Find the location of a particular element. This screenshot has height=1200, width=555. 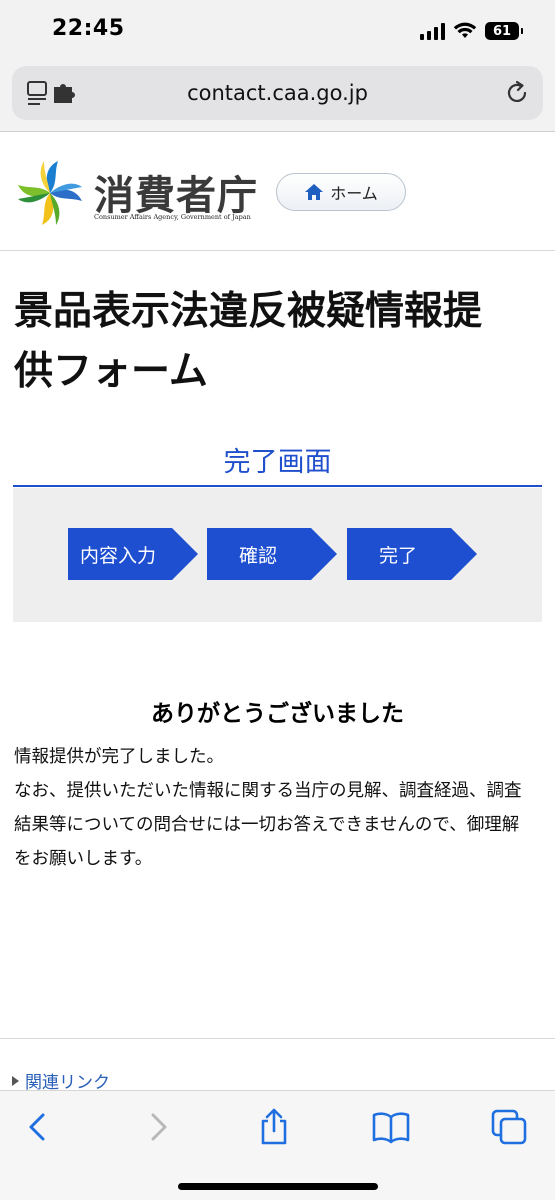

divider is located at coordinates (277, 1038).